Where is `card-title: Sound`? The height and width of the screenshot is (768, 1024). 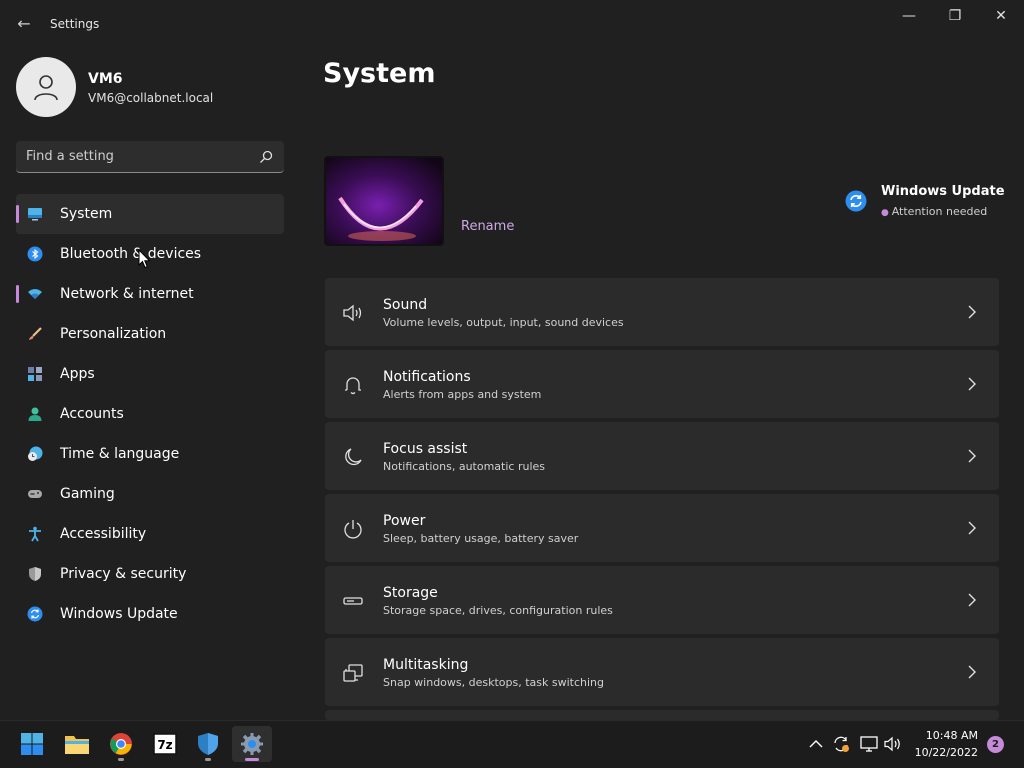
card-title: Sound is located at coordinates (405, 305).